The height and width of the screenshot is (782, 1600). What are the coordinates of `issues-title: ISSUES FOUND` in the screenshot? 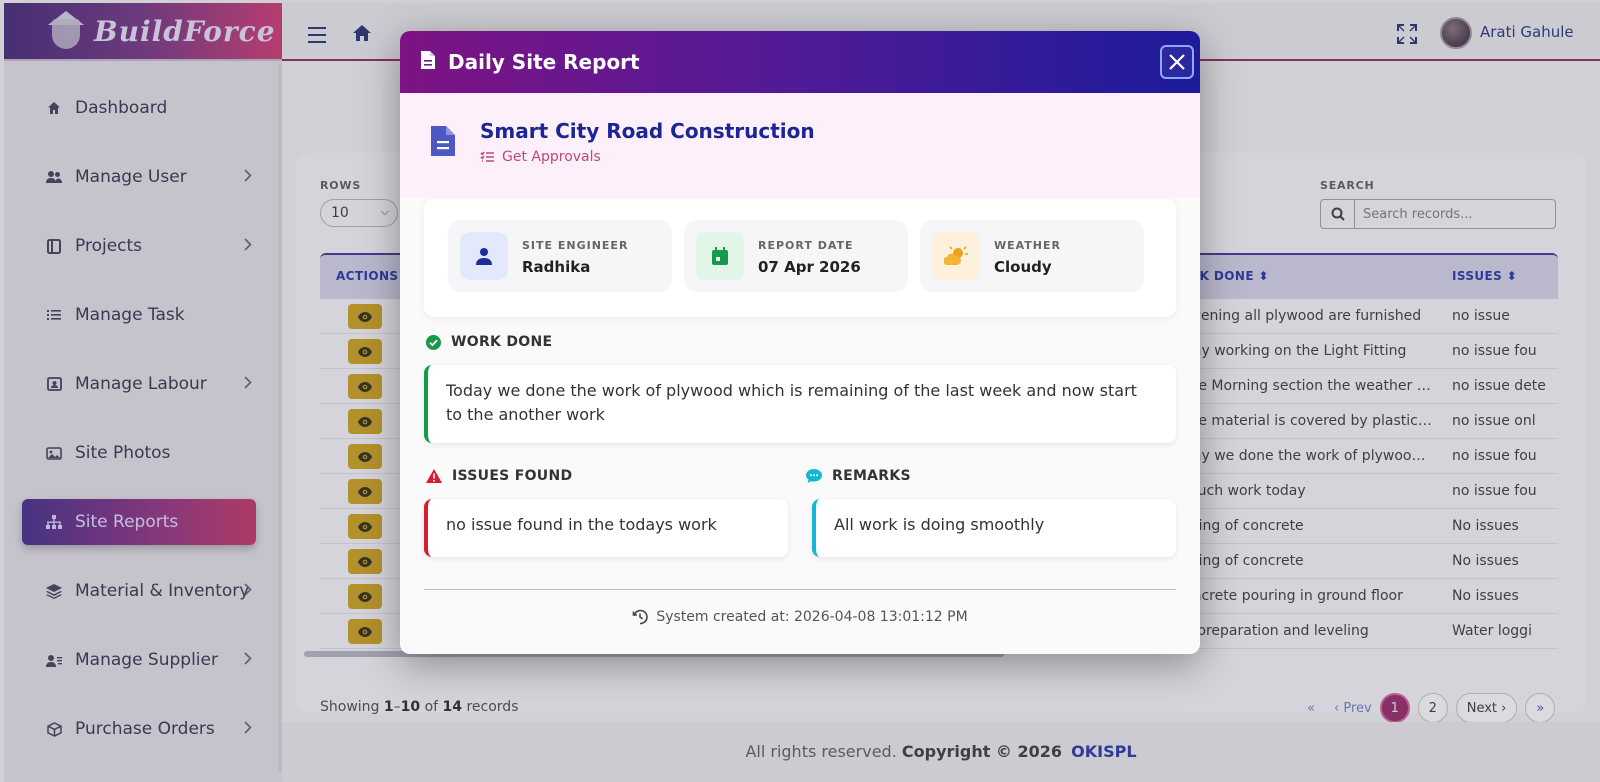 It's located at (512, 476).